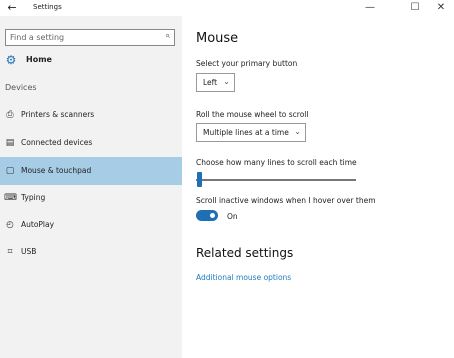 This screenshot has width=454, height=358. Describe the element at coordinates (276, 180) in the screenshot. I see `lines-to-scroll-slider-track` at that location.